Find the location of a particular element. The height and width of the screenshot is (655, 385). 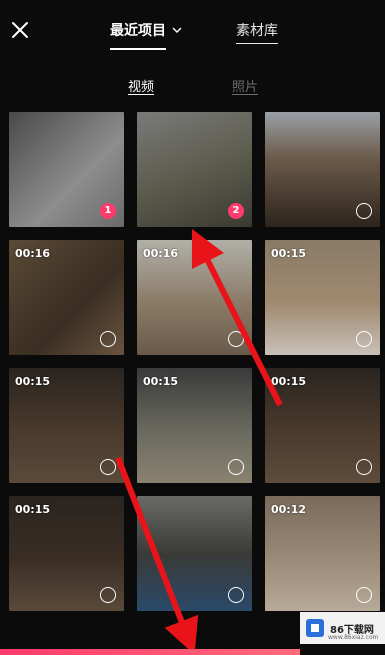

close-icon is located at coordinates (20, 30).